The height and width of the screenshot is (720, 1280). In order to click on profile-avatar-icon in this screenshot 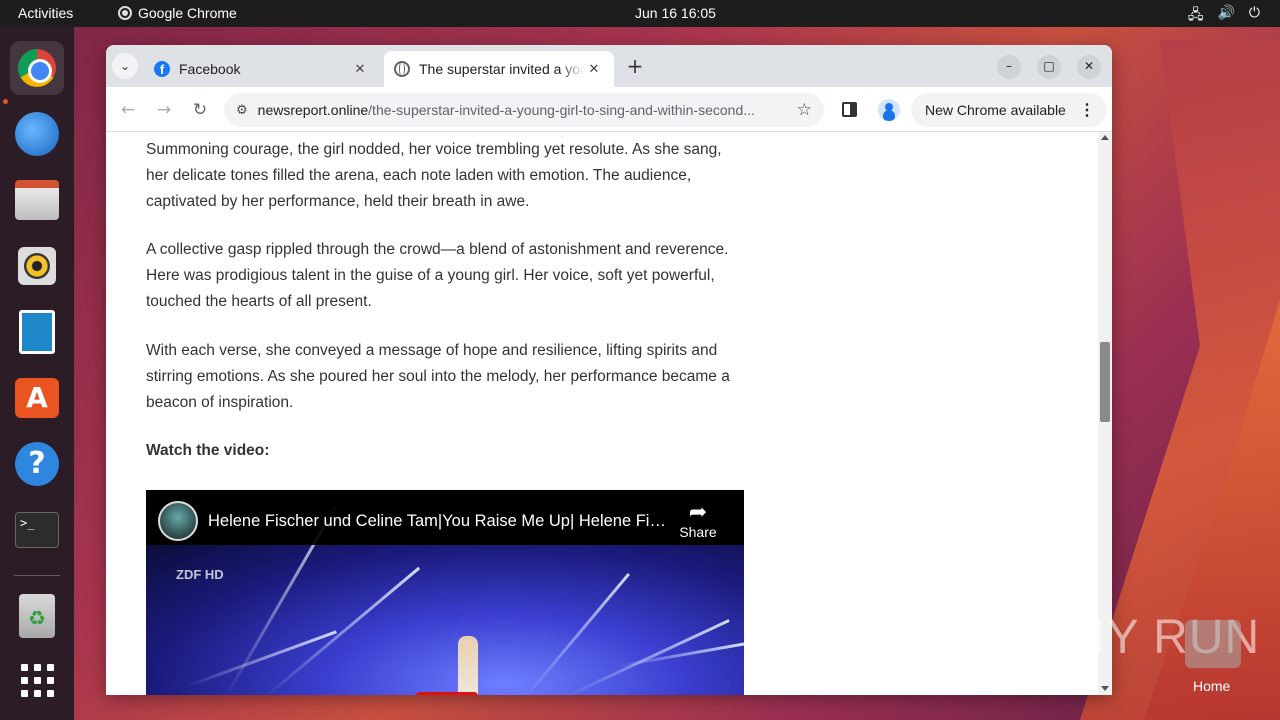, I will do `click(889, 110)`.